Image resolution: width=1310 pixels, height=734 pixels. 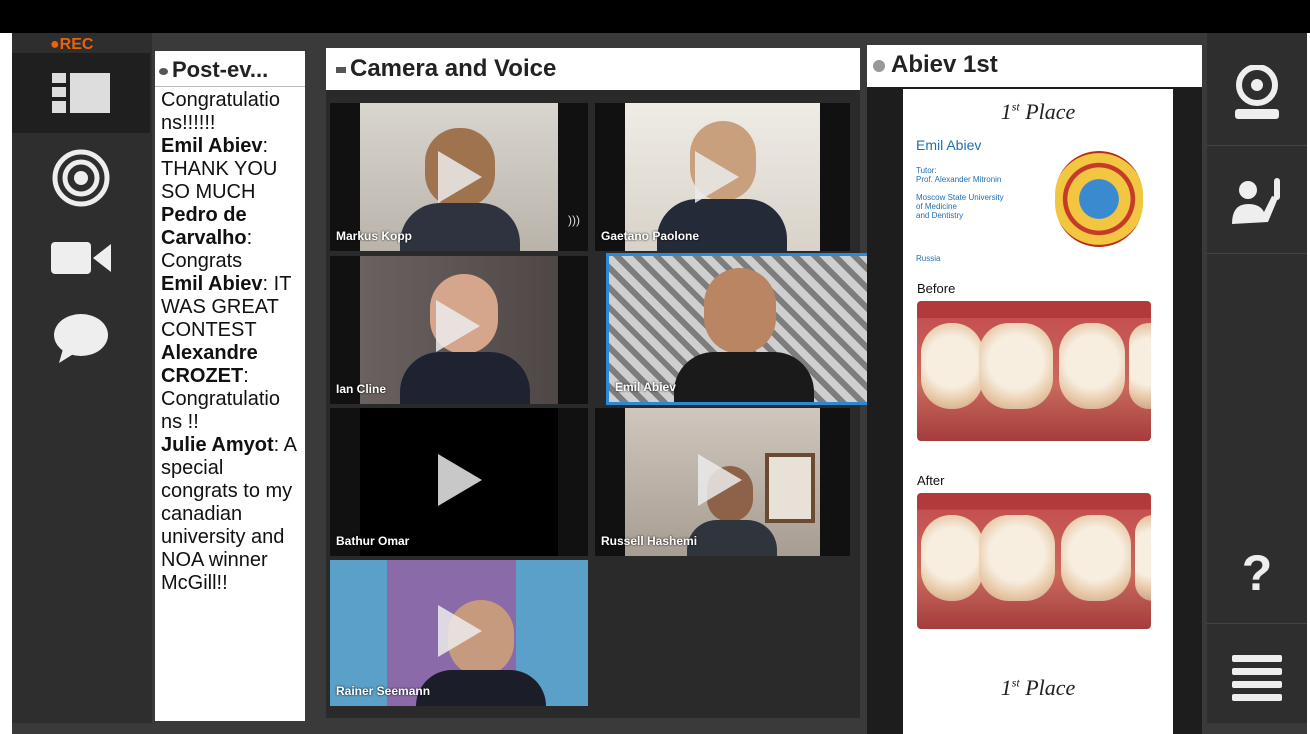 I want to click on before-image, so click(x=1034, y=371).